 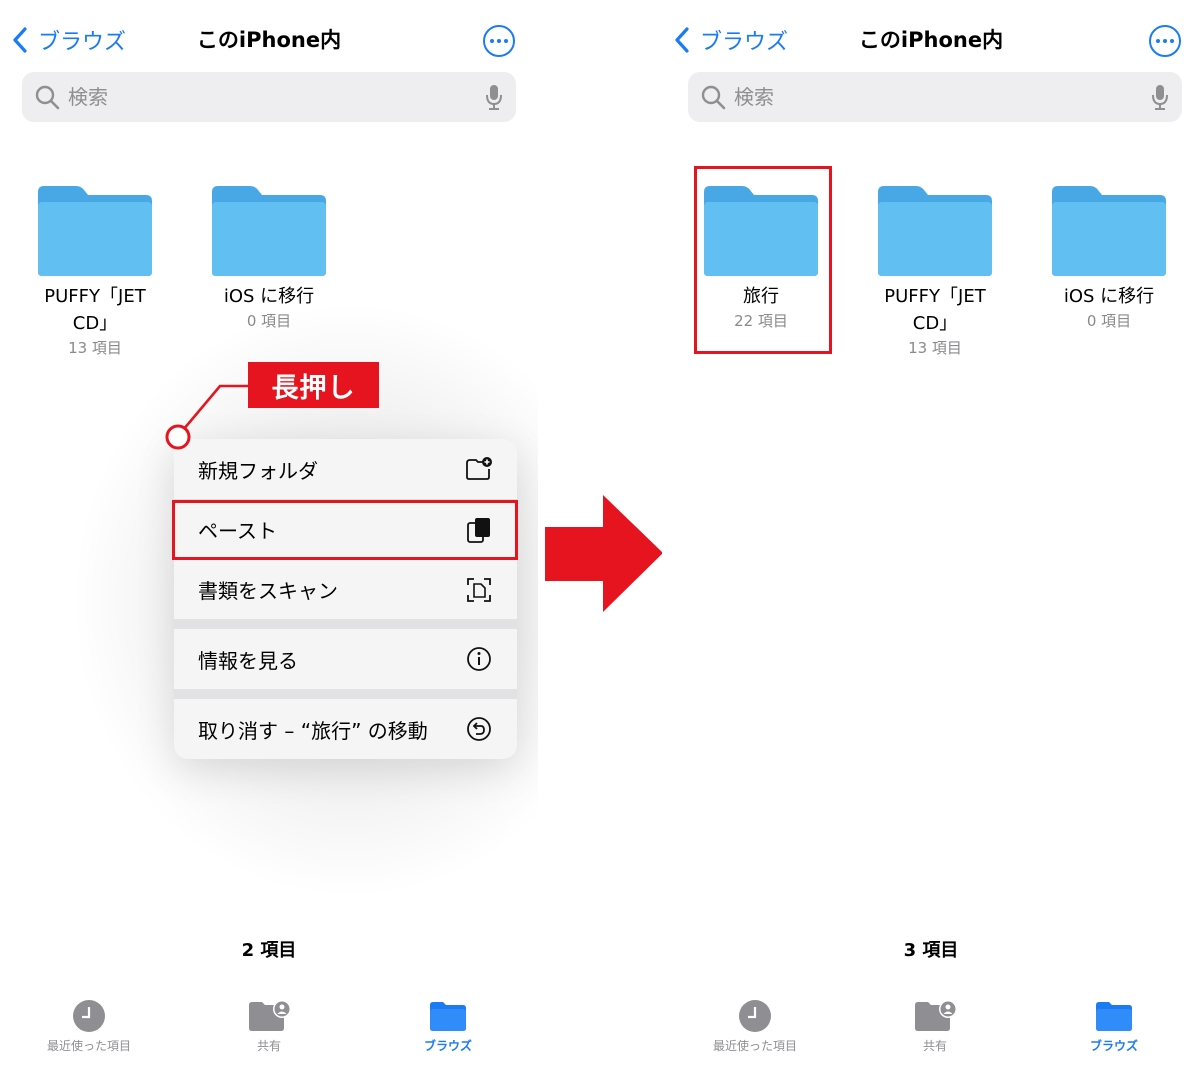 What do you see at coordinates (313, 385) in the screenshot?
I see `long-press-label: 長押し` at bounding box center [313, 385].